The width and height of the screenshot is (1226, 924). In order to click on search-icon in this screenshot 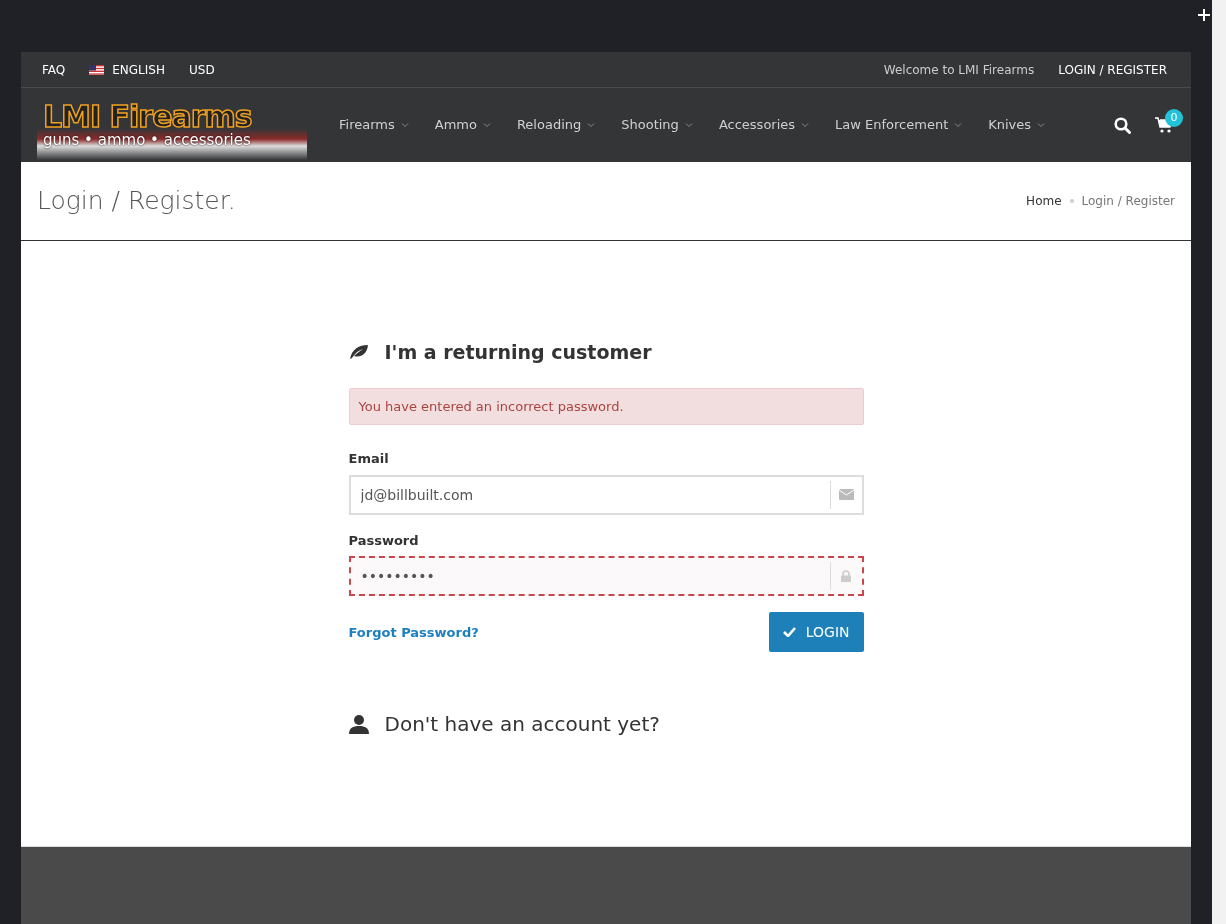, I will do `click(1122, 125)`.